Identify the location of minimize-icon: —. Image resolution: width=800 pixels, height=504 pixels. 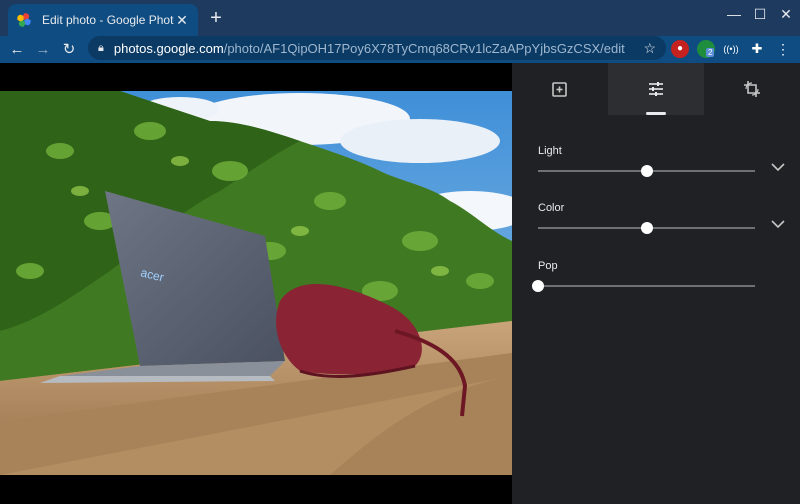
(734, 14).